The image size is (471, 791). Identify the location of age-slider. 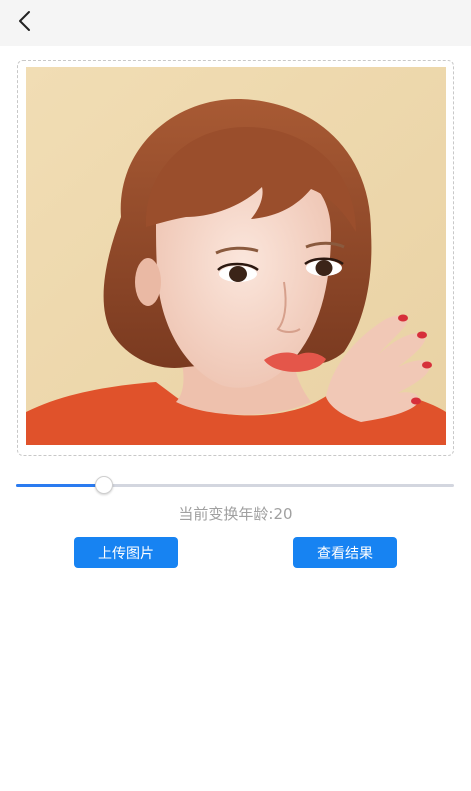
(235, 486).